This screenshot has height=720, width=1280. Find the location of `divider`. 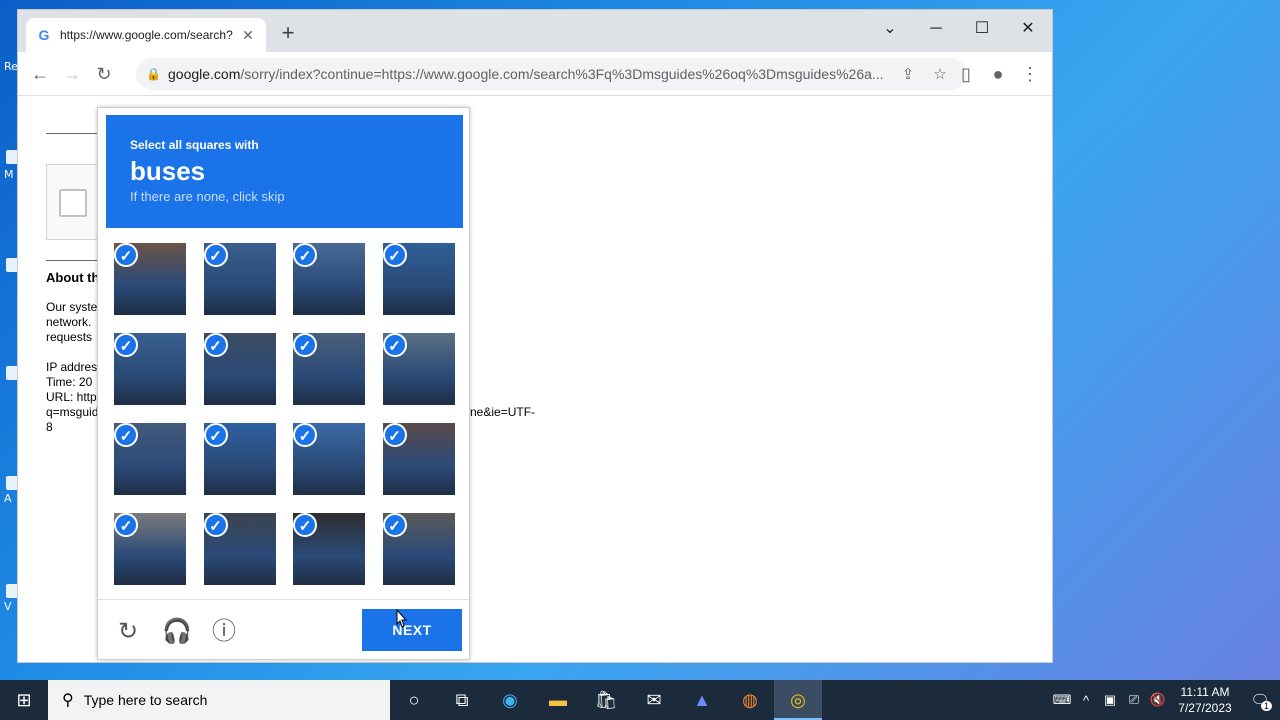

divider is located at coordinates (283, 599).